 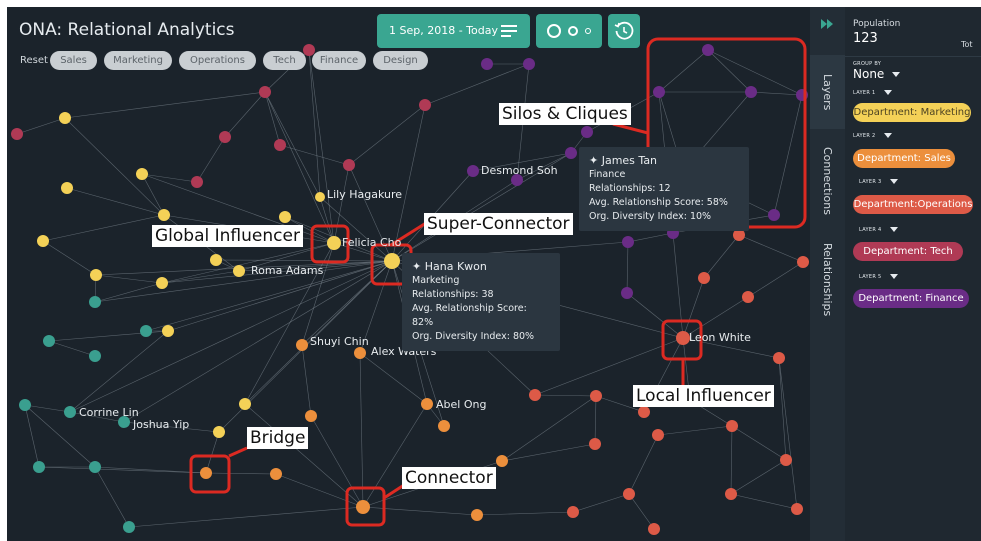 I want to click on graph-node-o14, so click(x=731, y=494).